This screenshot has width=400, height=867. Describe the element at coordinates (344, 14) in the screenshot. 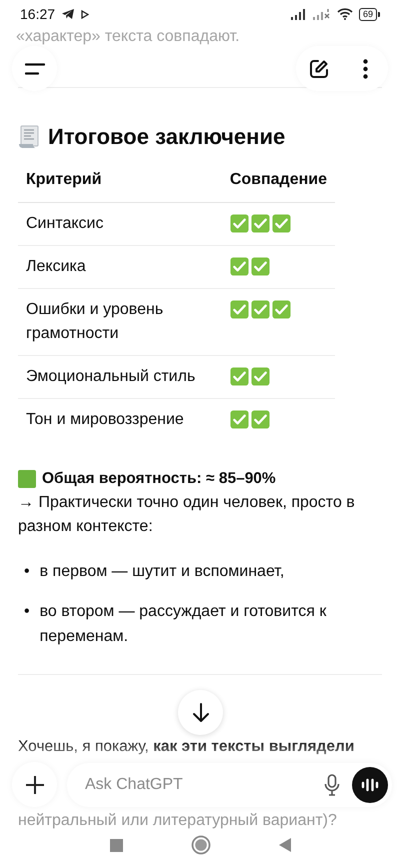

I see `wifi-icon` at that location.